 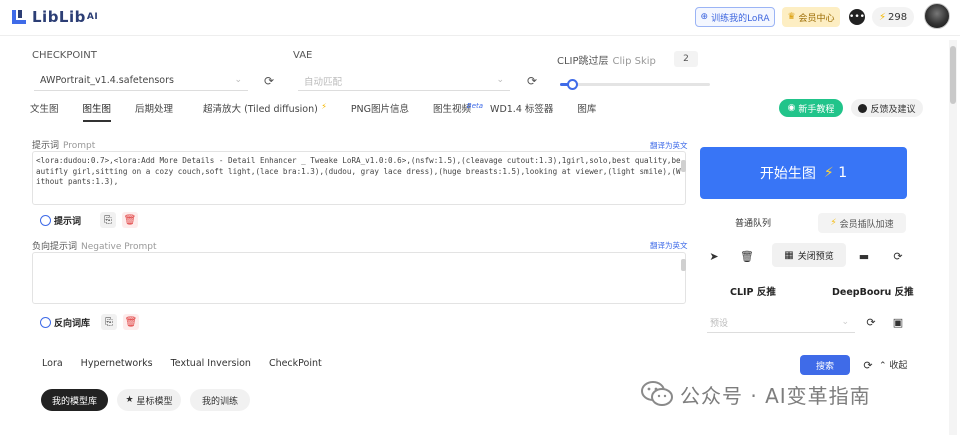 What do you see at coordinates (868, 365) in the screenshot?
I see `refresh-models-icon: ⟳` at bounding box center [868, 365].